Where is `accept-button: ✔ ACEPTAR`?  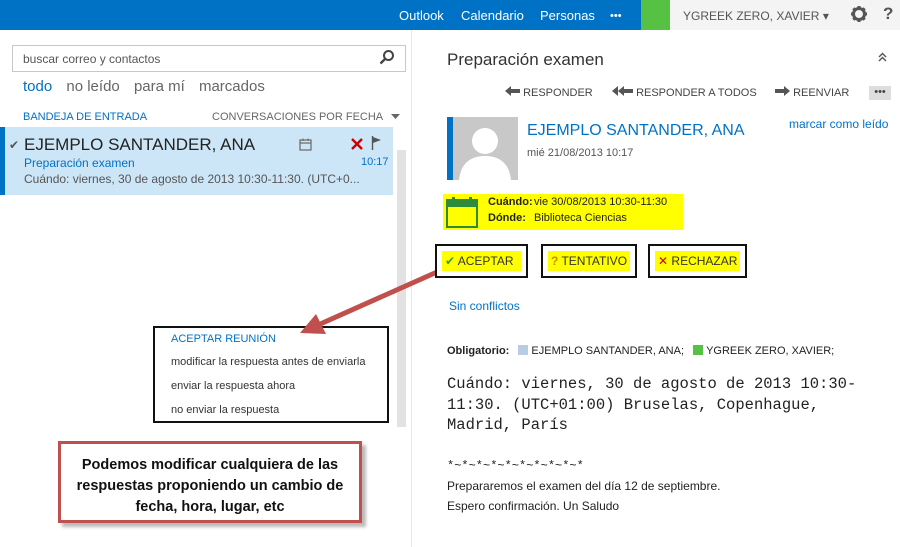
accept-button: ✔ ACEPTAR is located at coordinates (481, 261).